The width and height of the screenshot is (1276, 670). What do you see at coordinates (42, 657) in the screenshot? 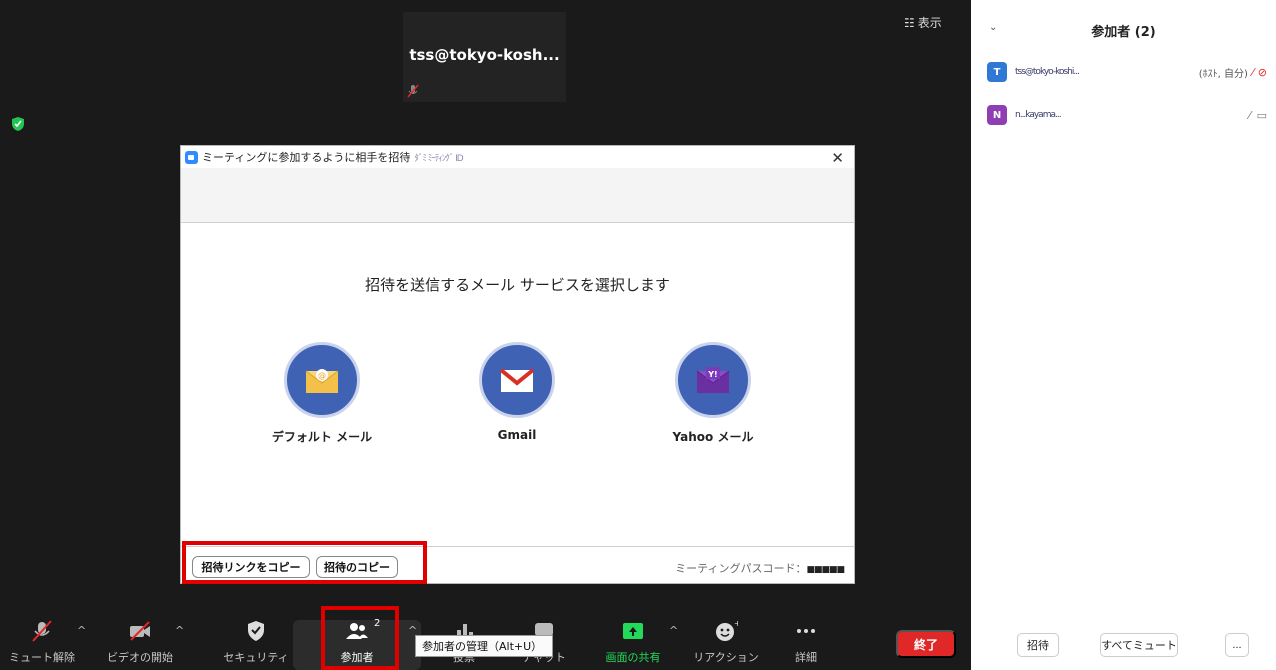
I see `unmute-label: ミュート解除` at bounding box center [42, 657].